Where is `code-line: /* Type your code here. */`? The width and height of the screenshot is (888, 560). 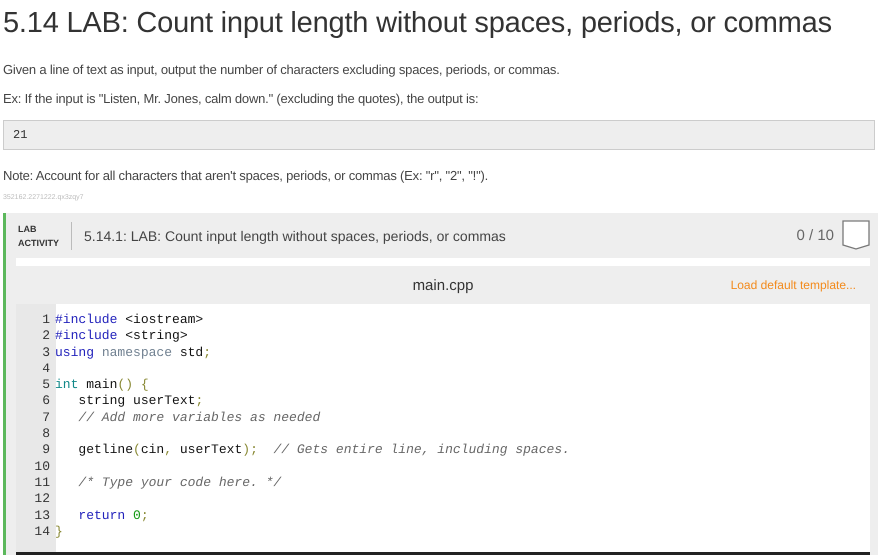
code-line: /* Type your code here. */ is located at coordinates (179, 483).